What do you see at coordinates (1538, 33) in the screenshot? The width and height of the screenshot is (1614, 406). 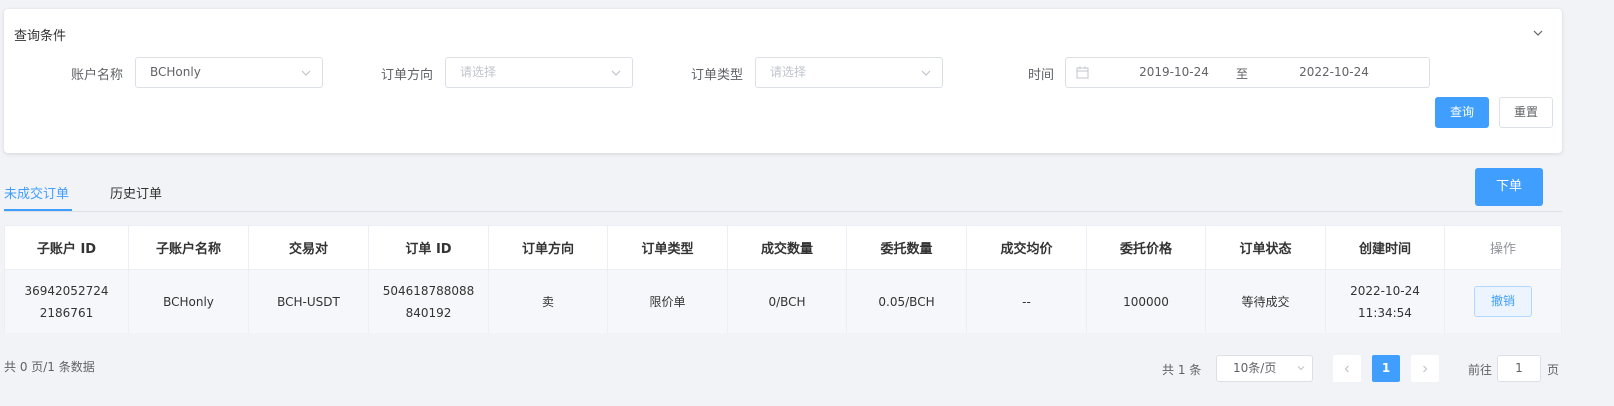 I see `chevron-up-icon` at bounding box center [1538, 33].